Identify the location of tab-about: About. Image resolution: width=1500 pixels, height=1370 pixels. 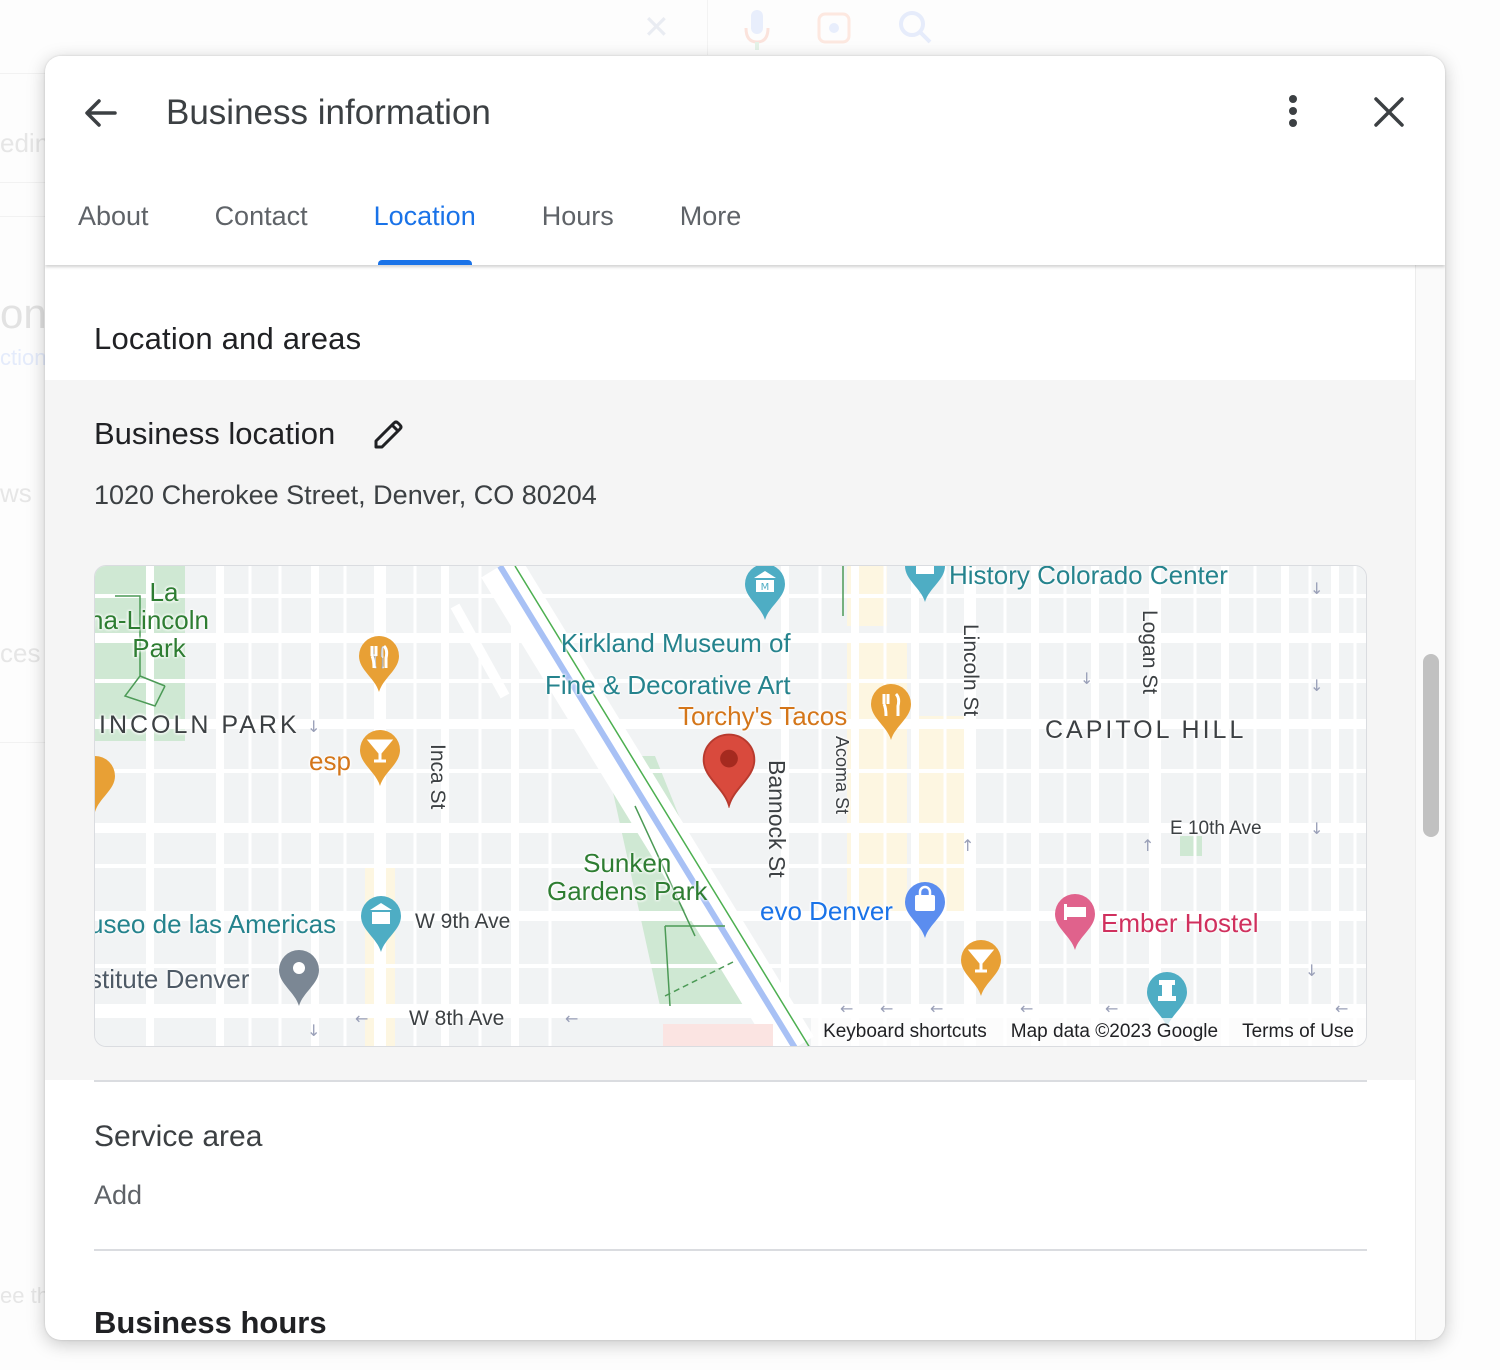
(113, 228).